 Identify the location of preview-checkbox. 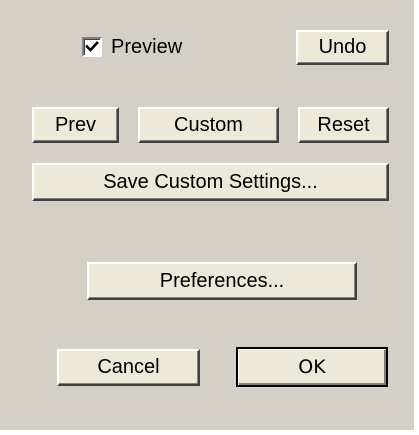
(92, 47).